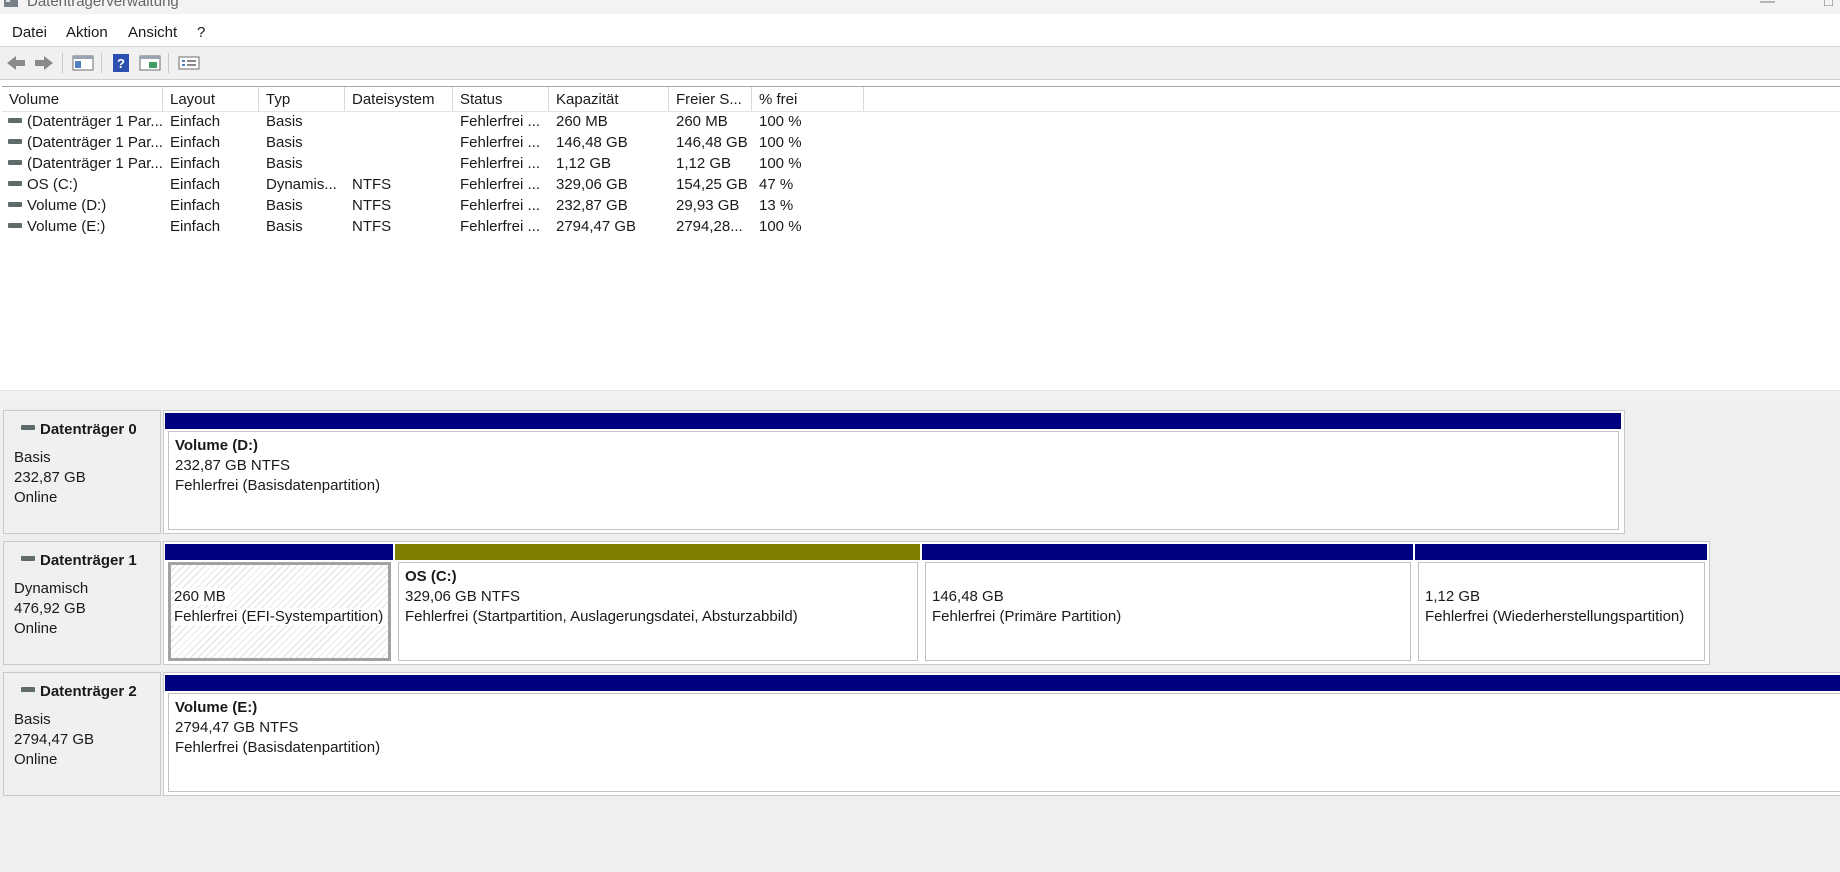  Describe the element at coordinates (150, 63) in the screenshot. I see `properties-icon` at that location.